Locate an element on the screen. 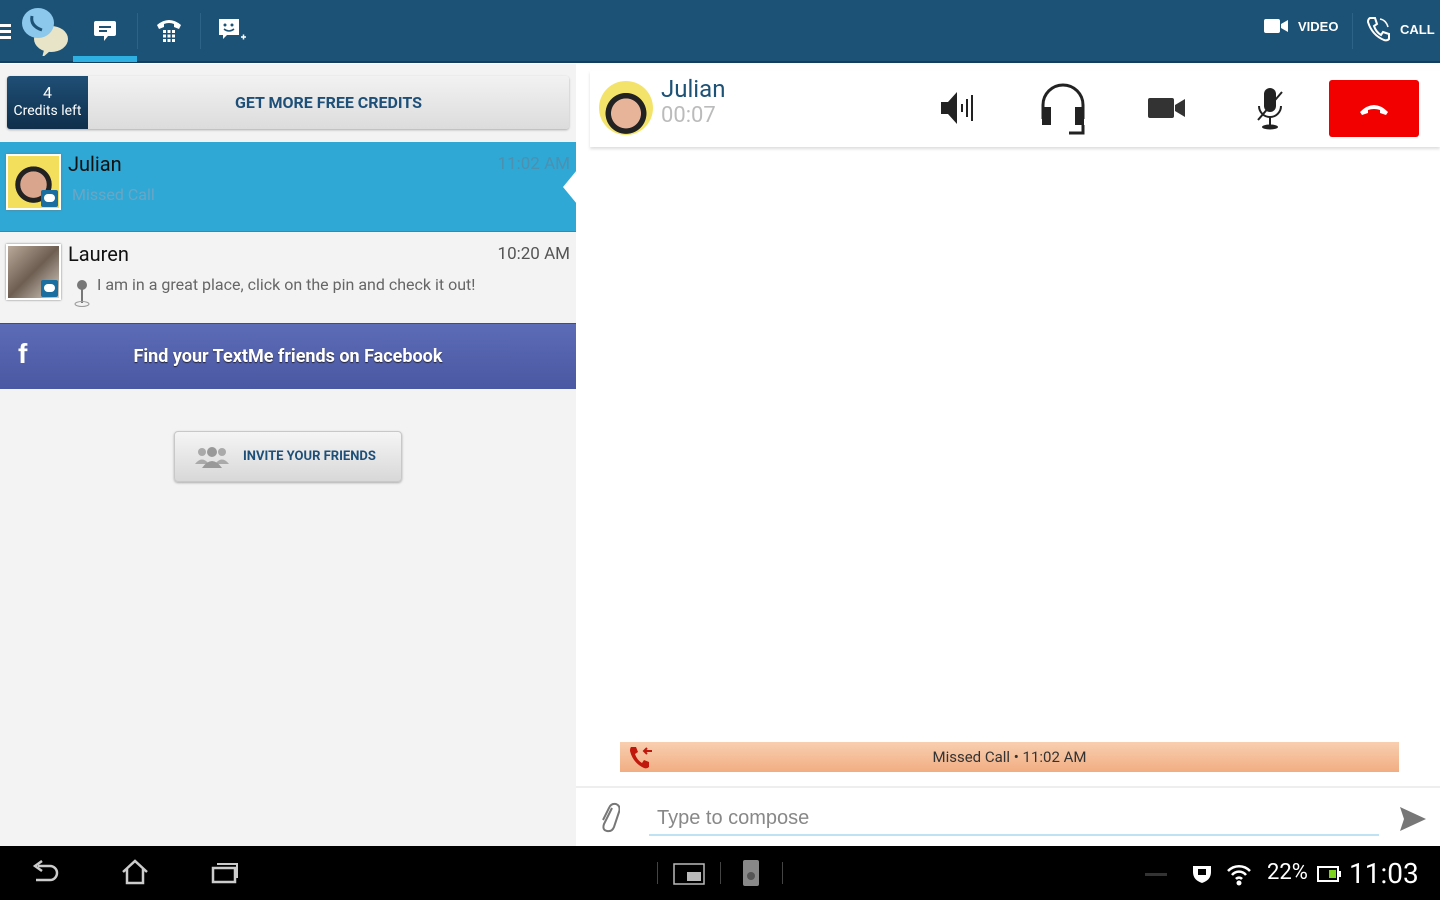 This screenshot has width=1440, height=900. headset-icon is located at coordinates (1063, 109).